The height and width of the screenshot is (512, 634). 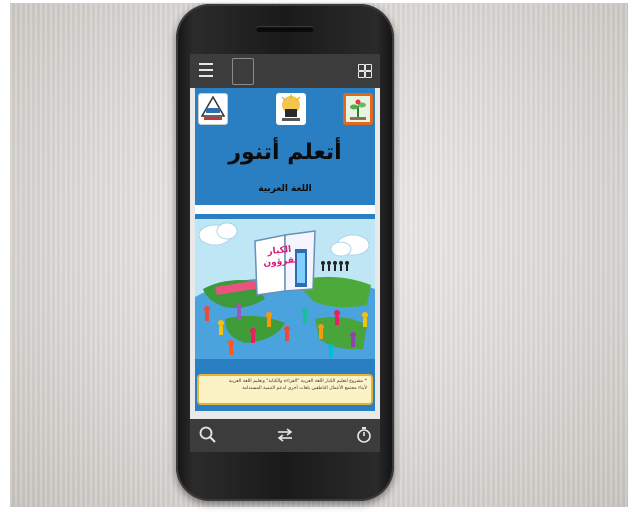 I want to click on institute-logo-center, so click(x=291, y=109).